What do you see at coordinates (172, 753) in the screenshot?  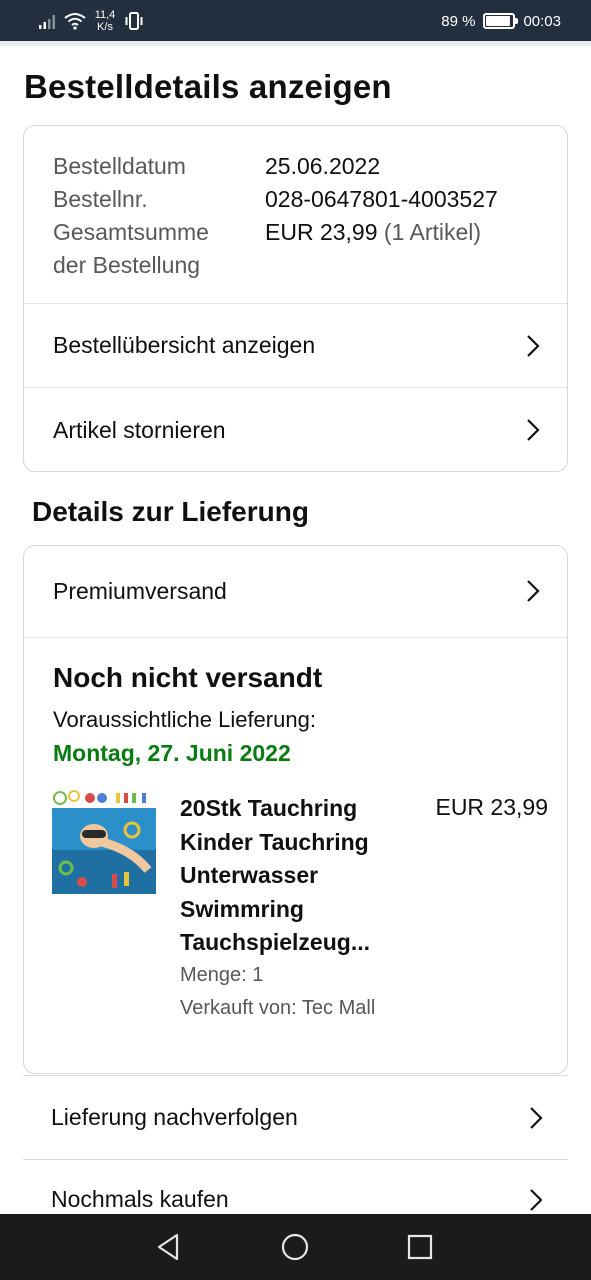 I see `expected-delivery-date: Montag, 27. Juni 2022` at bounding box center [172, 753].